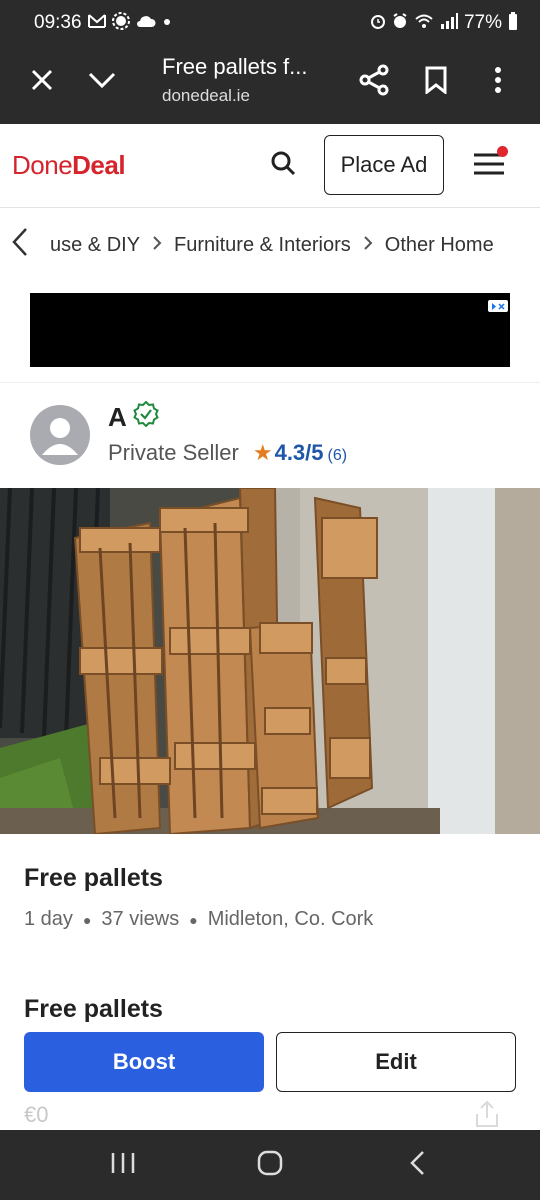 The image size is (540, 1200). I want to click on ad-choices-icon, so click(498, 306).